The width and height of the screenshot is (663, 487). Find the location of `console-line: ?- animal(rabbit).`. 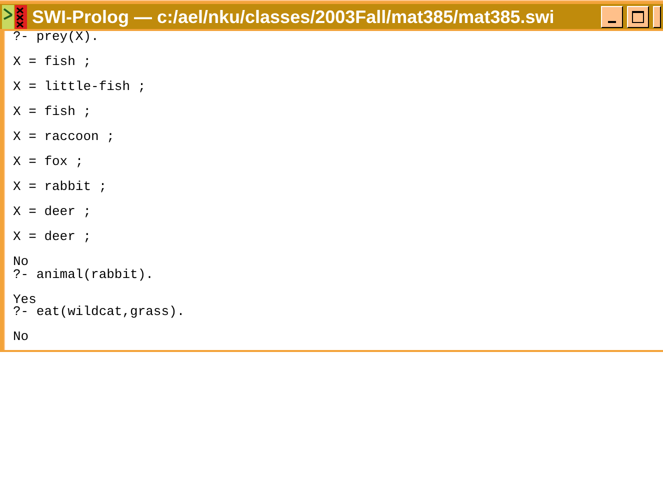

console-line: ?- animal(rabbit). is located at coordinates (83, 274).